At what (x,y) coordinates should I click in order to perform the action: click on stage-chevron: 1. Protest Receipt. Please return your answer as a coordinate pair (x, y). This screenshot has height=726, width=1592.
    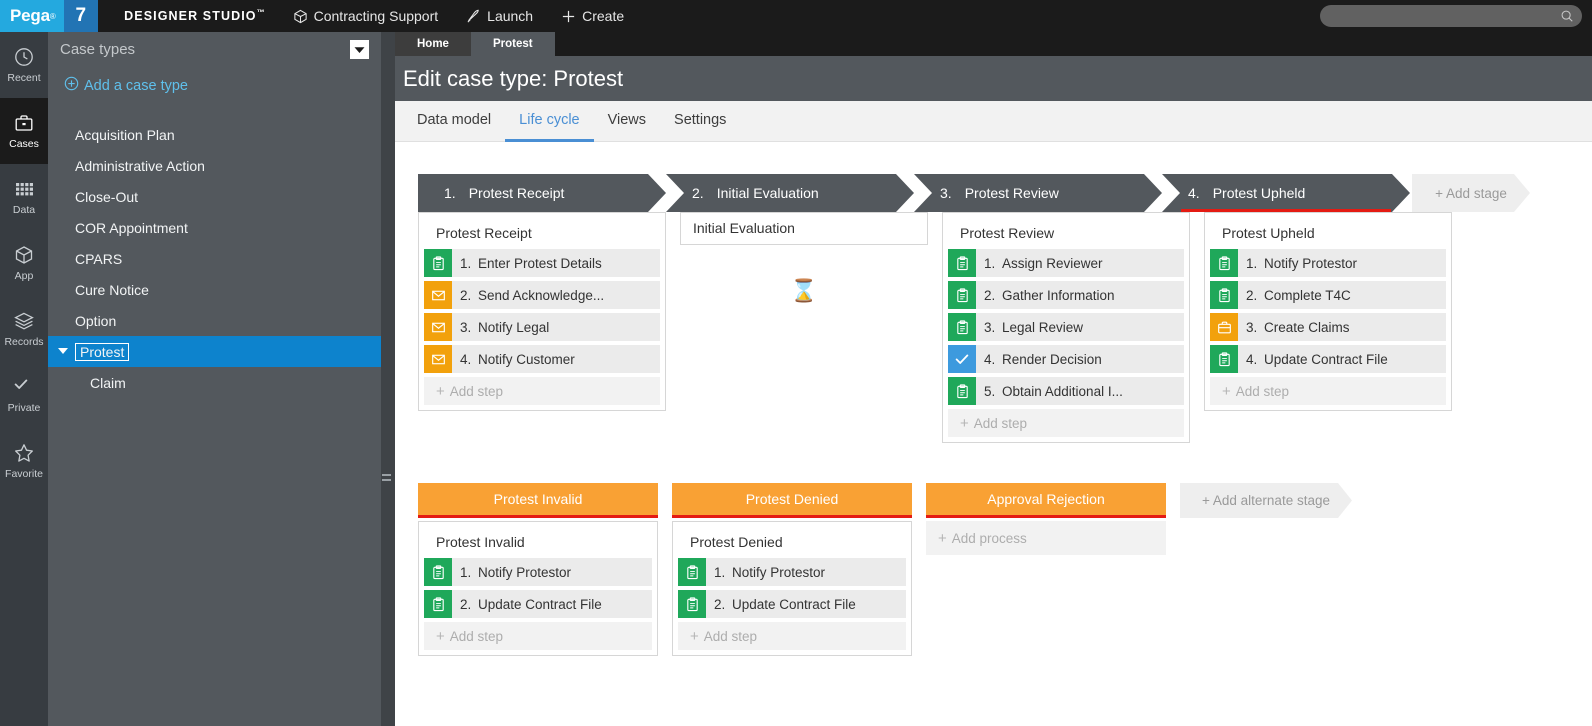
    Looking at the image, I should click on (542, 193).